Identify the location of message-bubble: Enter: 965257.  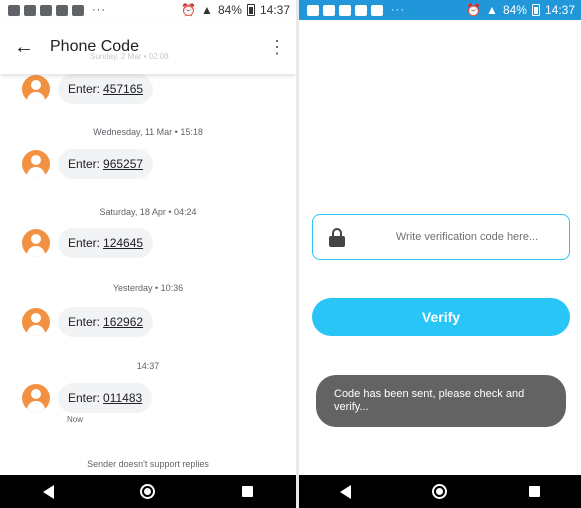
(106, 164).